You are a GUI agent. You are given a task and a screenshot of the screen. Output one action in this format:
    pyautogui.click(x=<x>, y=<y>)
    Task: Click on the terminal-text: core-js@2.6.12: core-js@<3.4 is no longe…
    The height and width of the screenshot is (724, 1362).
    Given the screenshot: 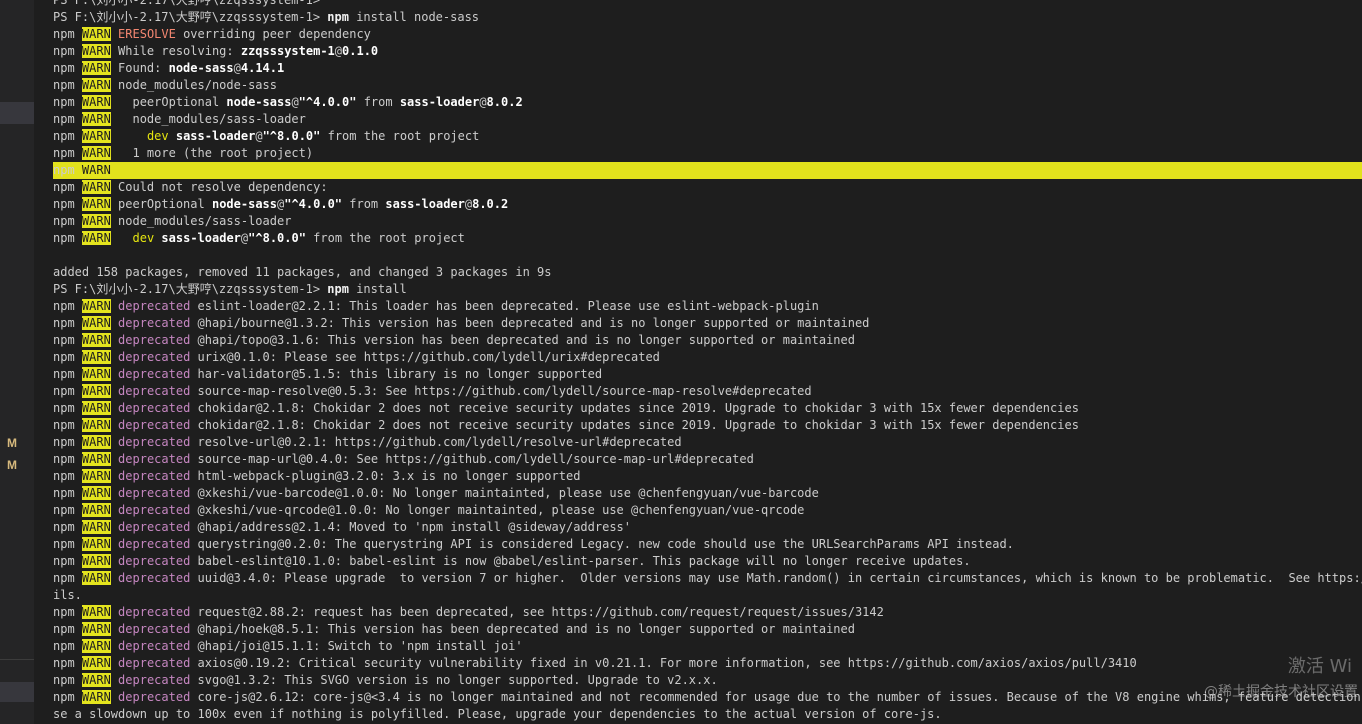 What is the action you would take?
    pyautogui.click(x=776, y=697)
    